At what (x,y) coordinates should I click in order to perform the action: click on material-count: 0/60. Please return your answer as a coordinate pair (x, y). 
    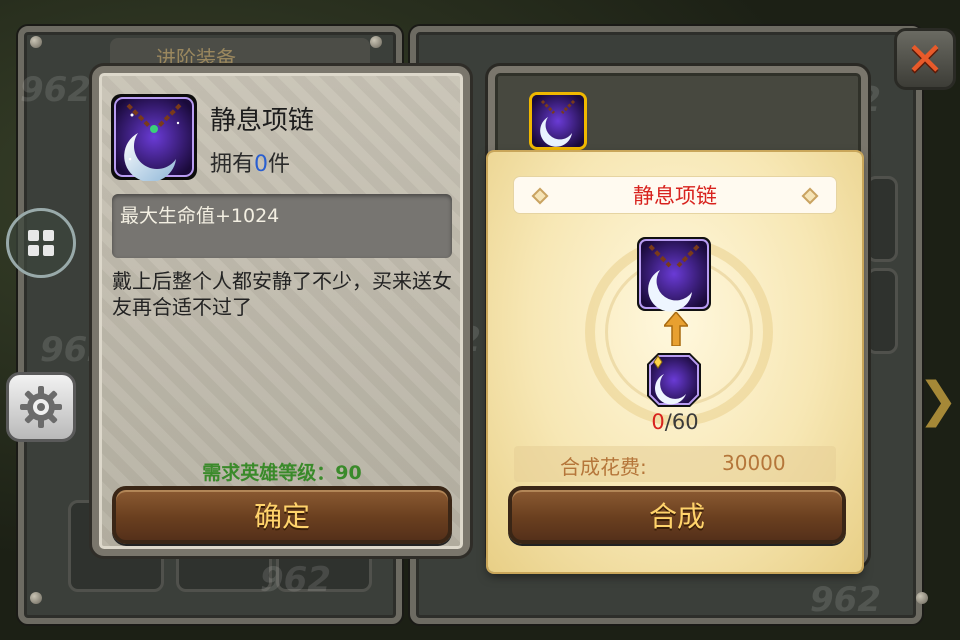
    Looking at the image, I should click on (675, 422).